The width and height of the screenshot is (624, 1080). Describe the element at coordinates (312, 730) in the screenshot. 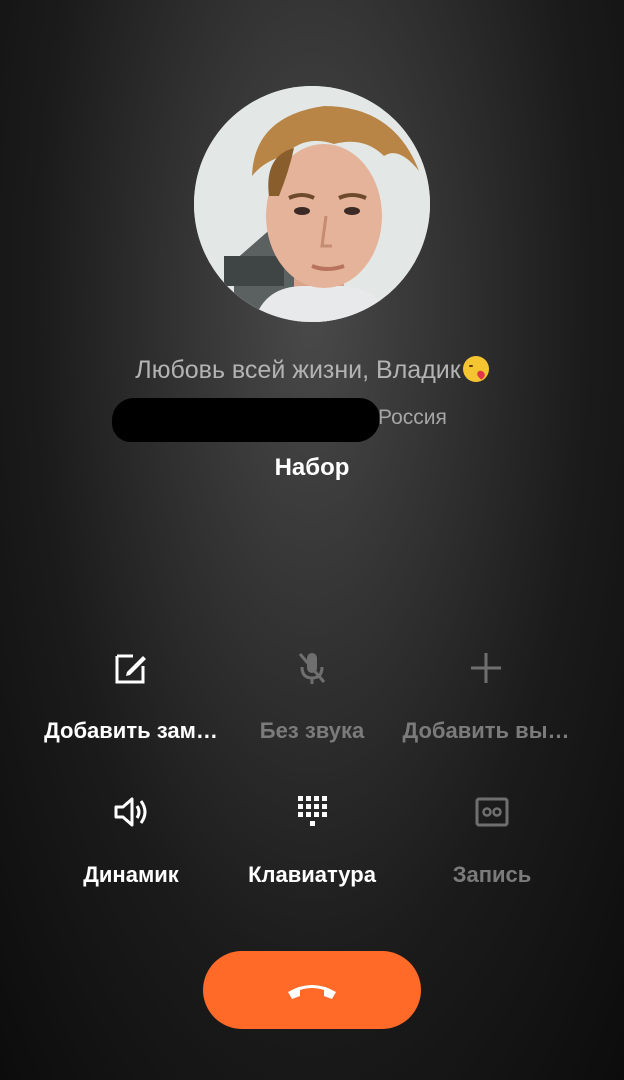

I see `mute-label: Без звука` at that location.